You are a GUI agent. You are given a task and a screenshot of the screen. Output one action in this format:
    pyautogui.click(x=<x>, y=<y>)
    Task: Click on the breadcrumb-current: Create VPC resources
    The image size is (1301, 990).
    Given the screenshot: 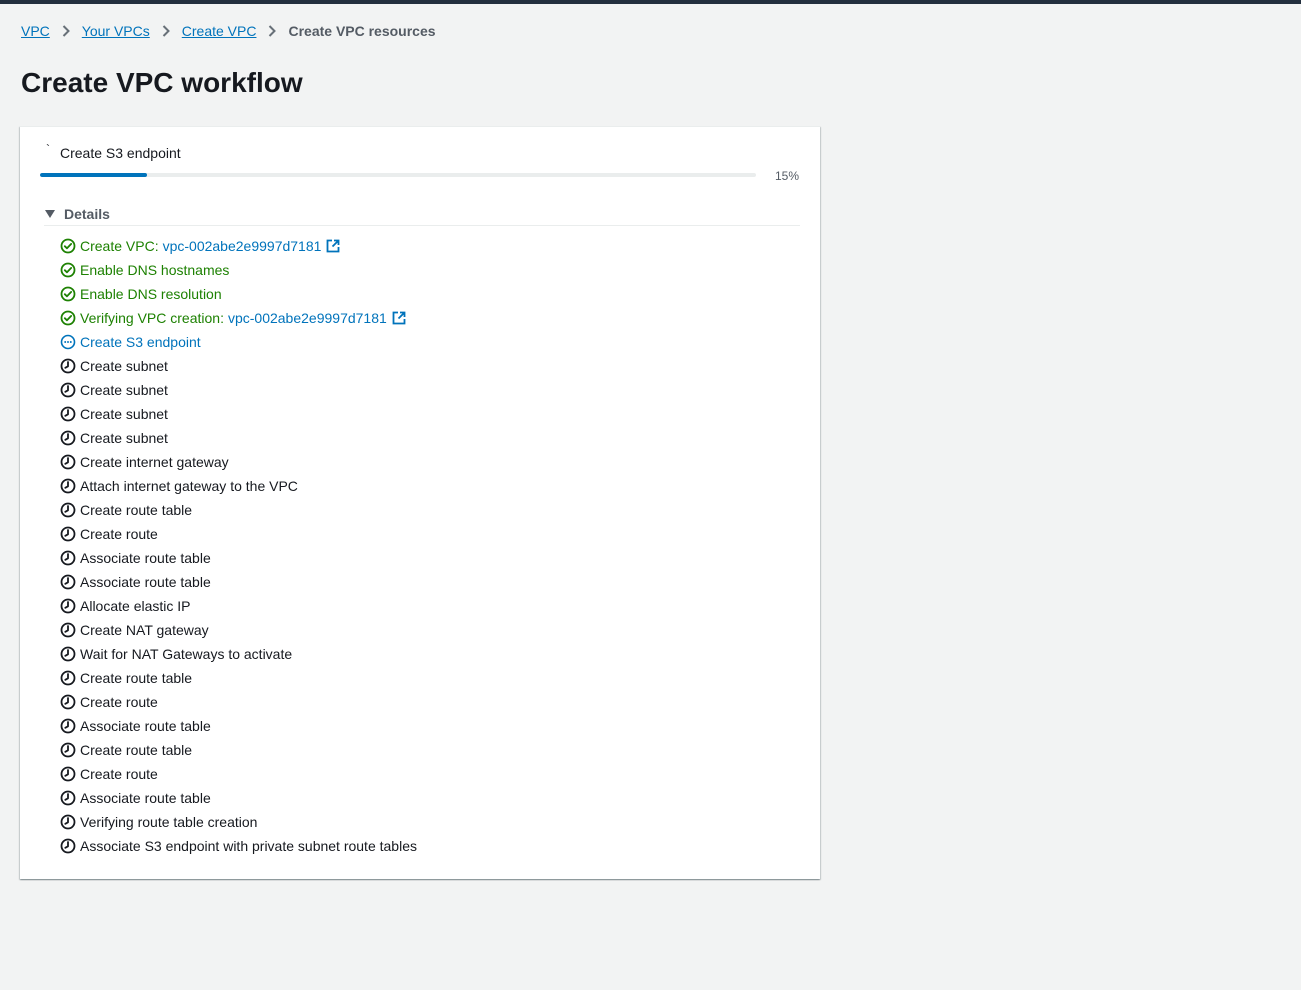 What is the action you would take?
    pyautogui.click(x=362, y=31)
    